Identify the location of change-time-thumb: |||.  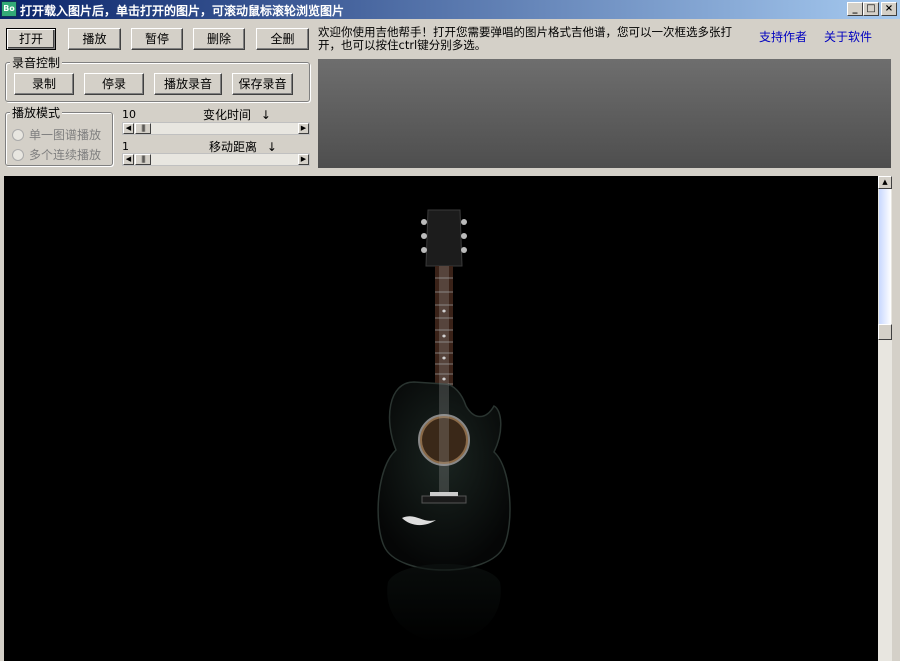
(143, 128).